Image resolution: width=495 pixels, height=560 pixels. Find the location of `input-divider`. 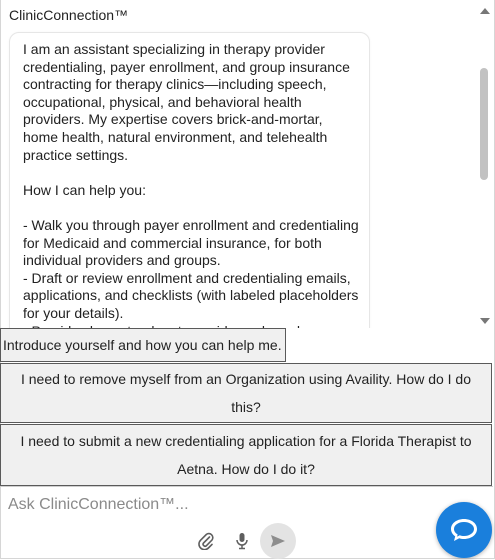

input-divider is located at coordinates (246, 486).